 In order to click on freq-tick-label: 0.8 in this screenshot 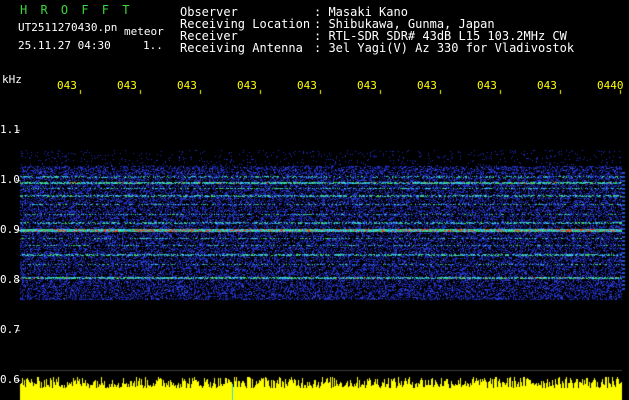, I will do `click(10, 279)`.